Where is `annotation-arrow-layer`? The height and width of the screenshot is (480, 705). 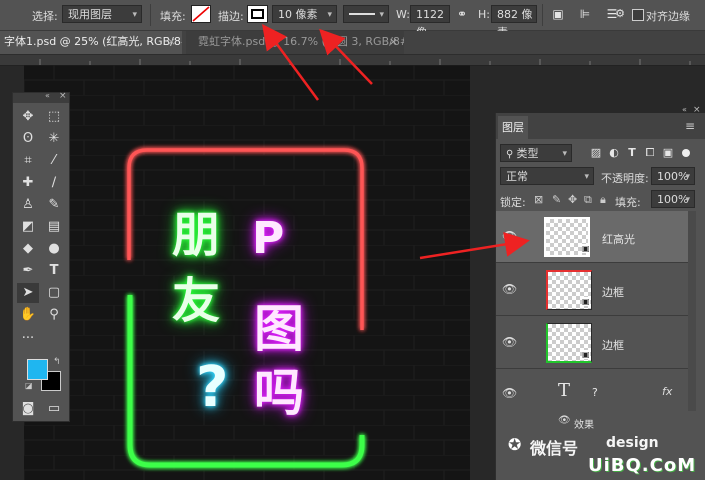 annotation-arrow-layer is located at coordinates (474, 246).